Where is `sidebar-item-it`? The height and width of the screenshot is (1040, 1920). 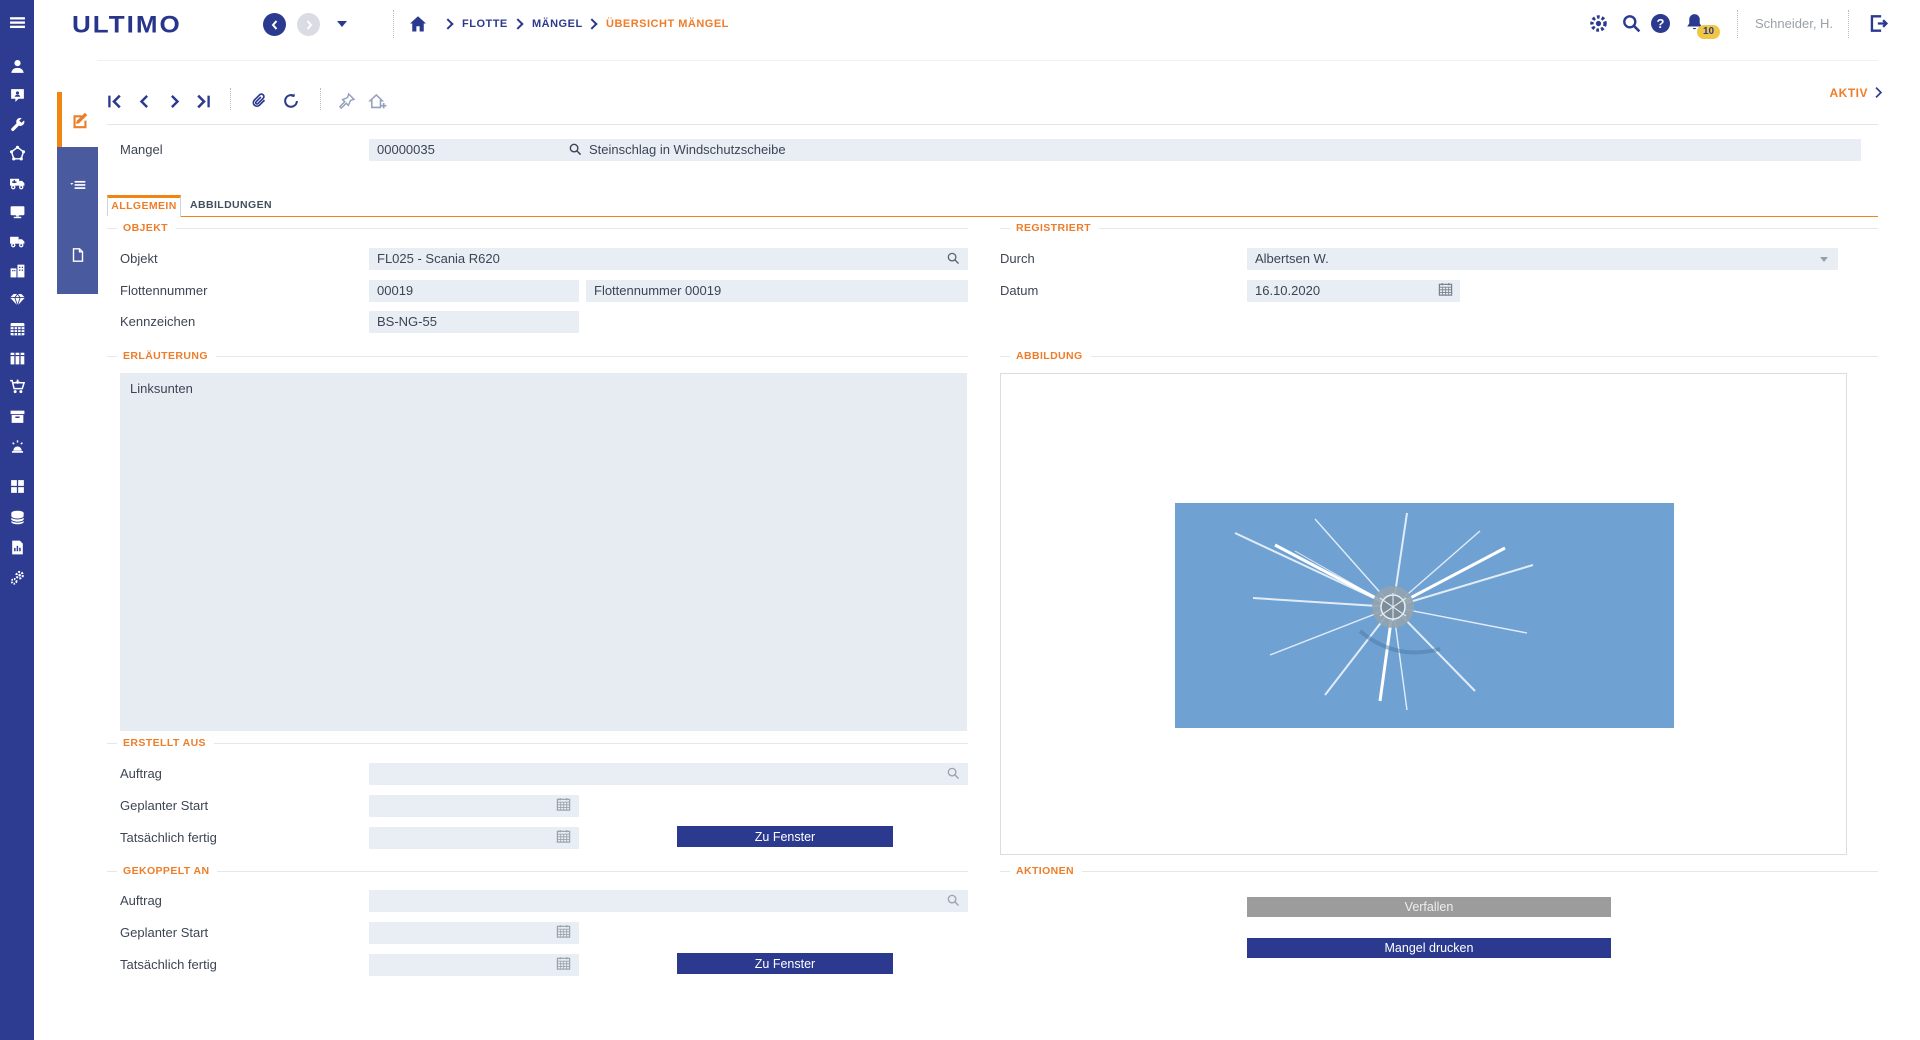 sidebar-item-it is located at coordinates (17, 211).